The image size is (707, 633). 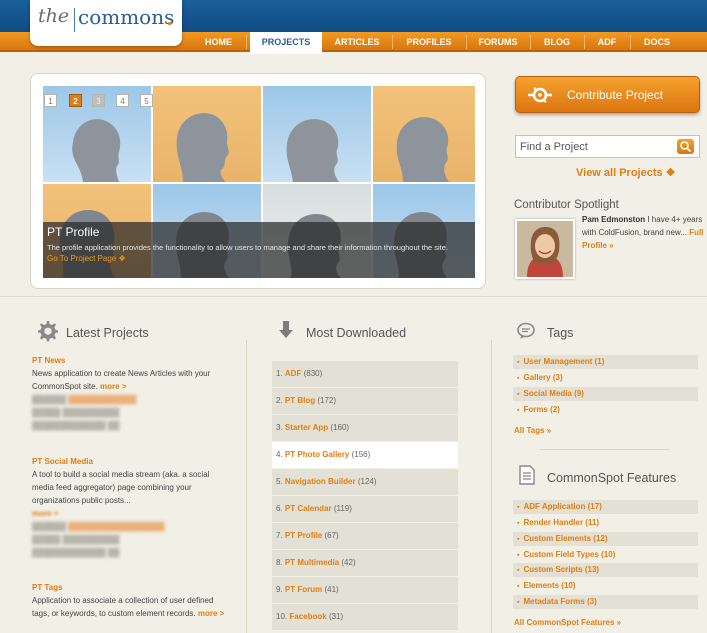 What do you see at coordinates (605, 570) in the screenshot?
I see `feature-link: ▪ Custom Scripts (13)` at bounding box center [605, 570].